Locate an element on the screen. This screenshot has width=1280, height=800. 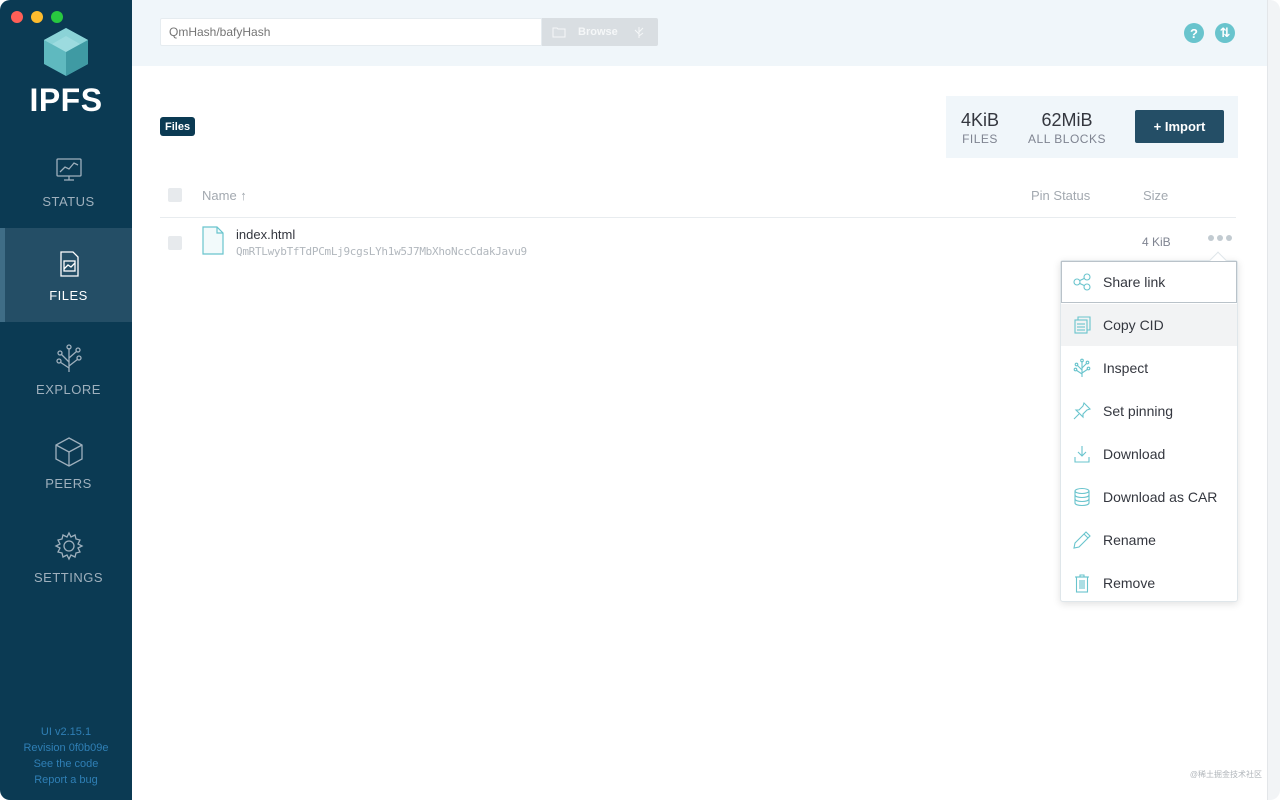
sync-icon: ⇅ is located at coordinates (1225, 33).